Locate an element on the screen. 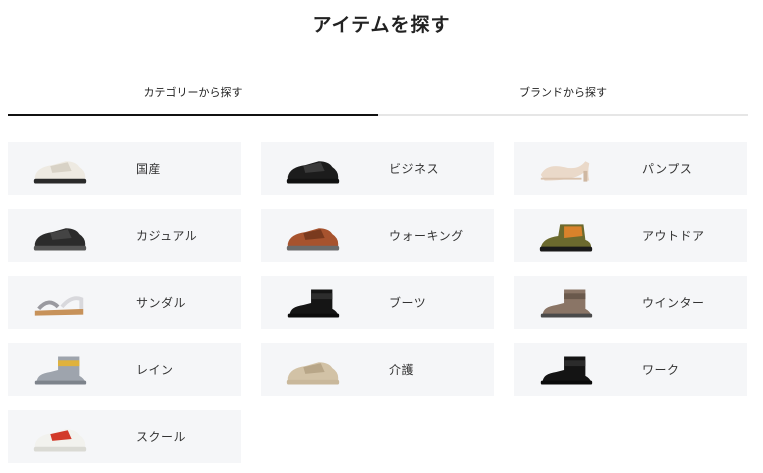  category-label: アウトドア is located at coordinates (673, 236).